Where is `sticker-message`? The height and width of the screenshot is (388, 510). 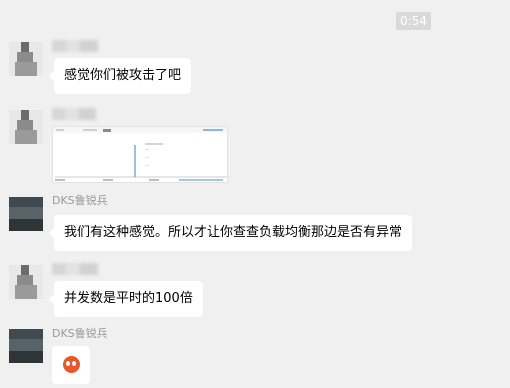 sticker-message is located at coordinates (71, 365).